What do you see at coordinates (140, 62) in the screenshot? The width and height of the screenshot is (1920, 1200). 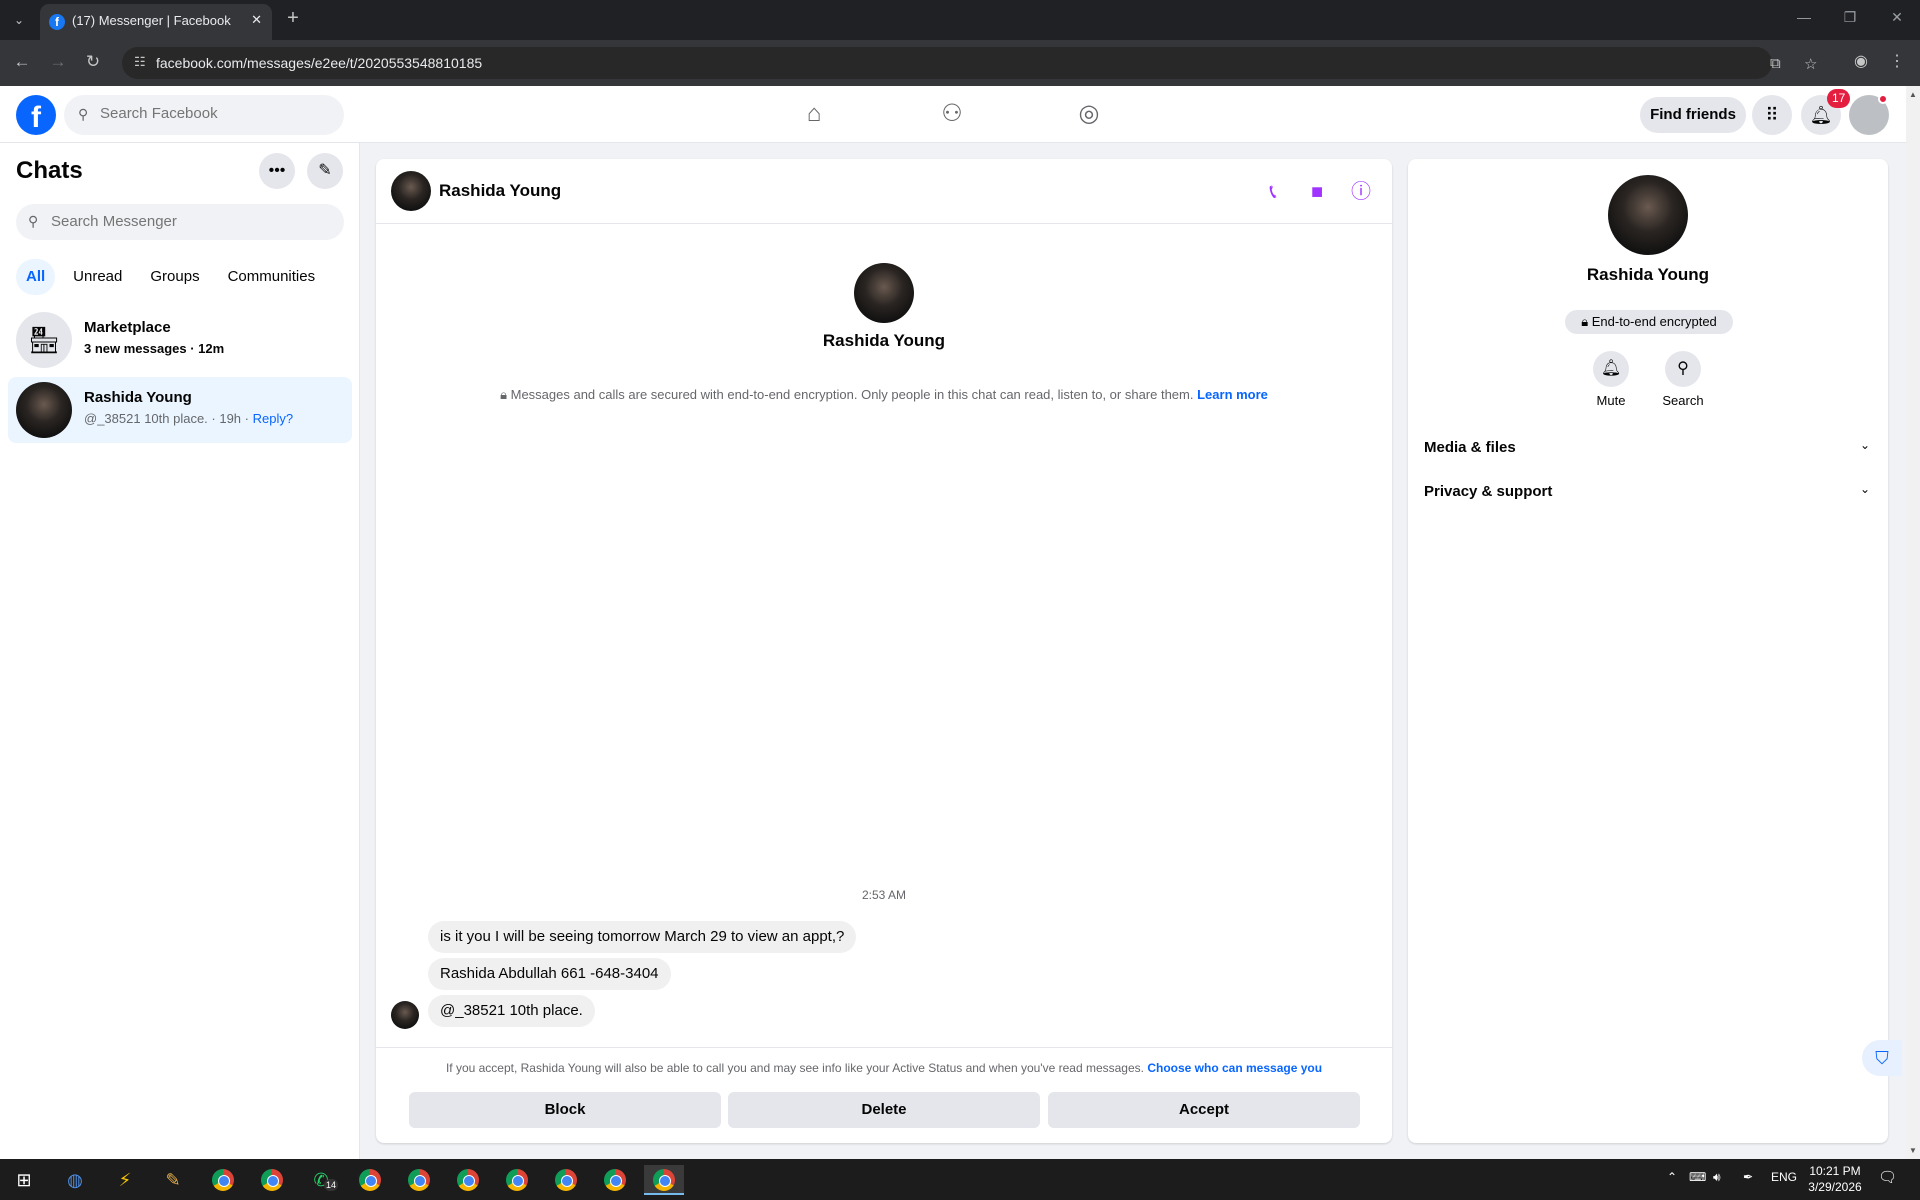 I see `site-info-icon: ☷` at bounding box center [140, 62].